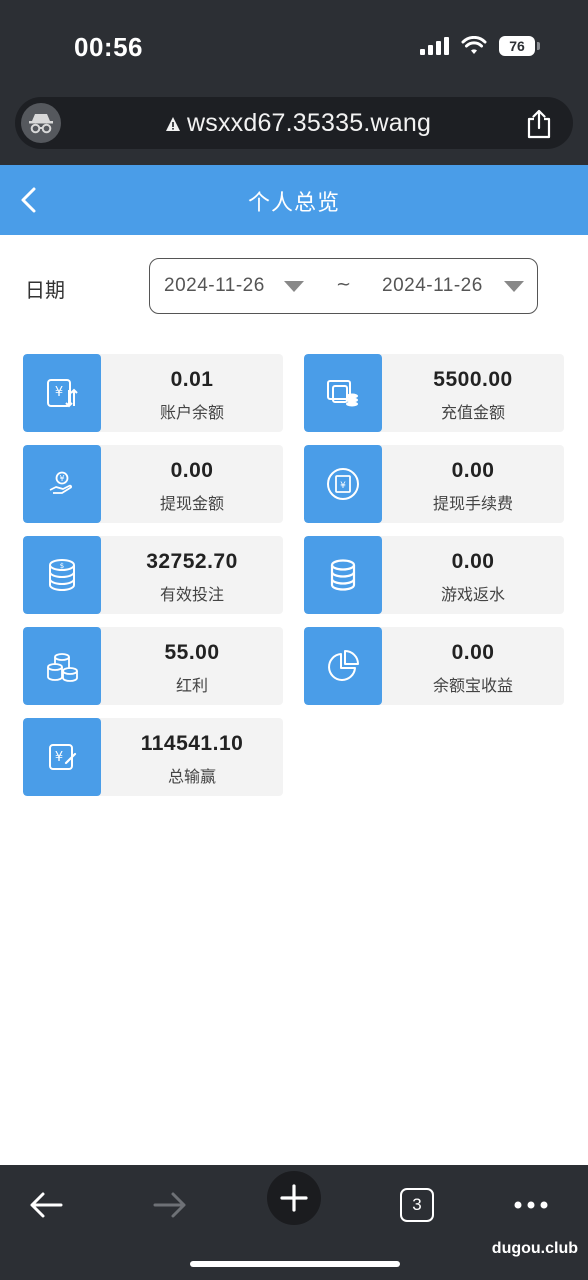 The image size is (588, 1280). Describe the element at coordinates (173, 123) in the screenshot. I see `warning-icon` at that location.